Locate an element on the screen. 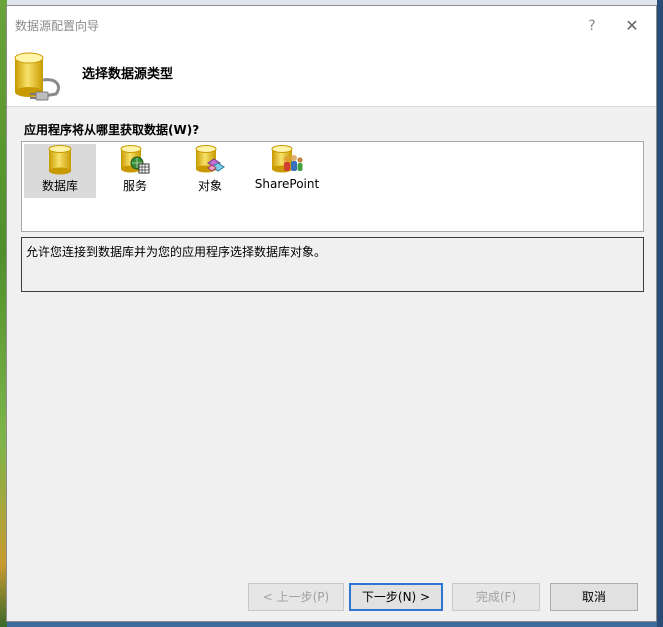 The height and width of the screenshot is (627, 663). type-label: 对象 is located at coordinates (209, 186).